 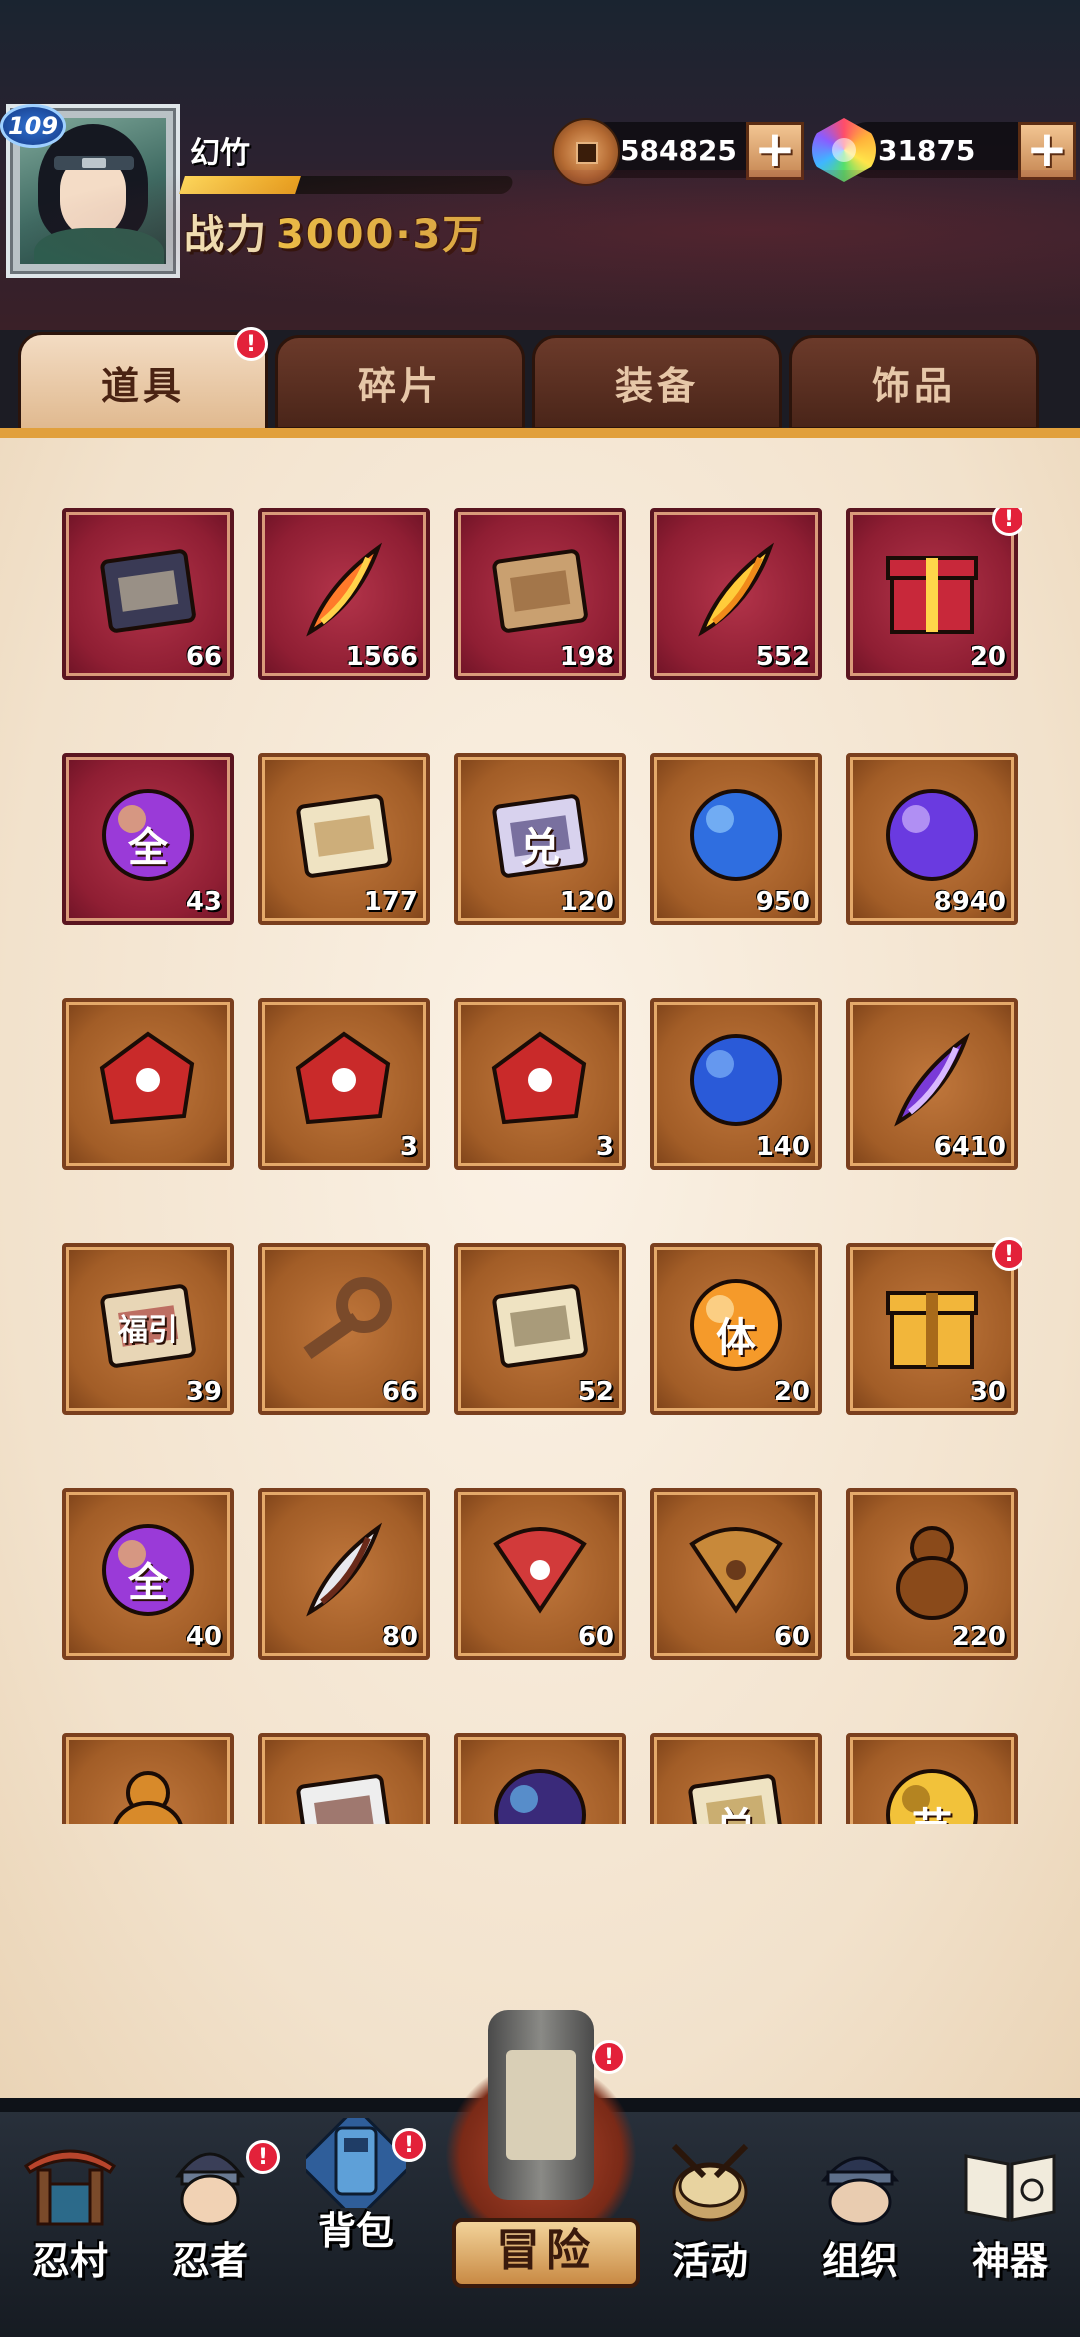 I want to click on item-slot: 全 43, so click(x=148, y=839).